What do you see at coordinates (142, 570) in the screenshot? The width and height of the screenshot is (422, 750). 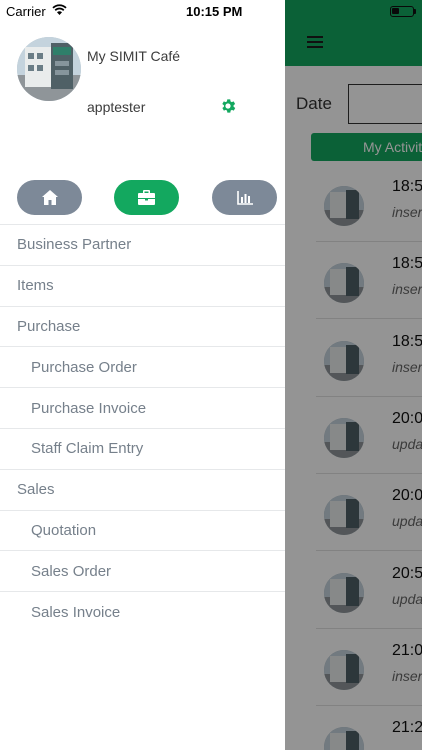 I see `menu-item: Sales Order` at bounding box center [142, 570].